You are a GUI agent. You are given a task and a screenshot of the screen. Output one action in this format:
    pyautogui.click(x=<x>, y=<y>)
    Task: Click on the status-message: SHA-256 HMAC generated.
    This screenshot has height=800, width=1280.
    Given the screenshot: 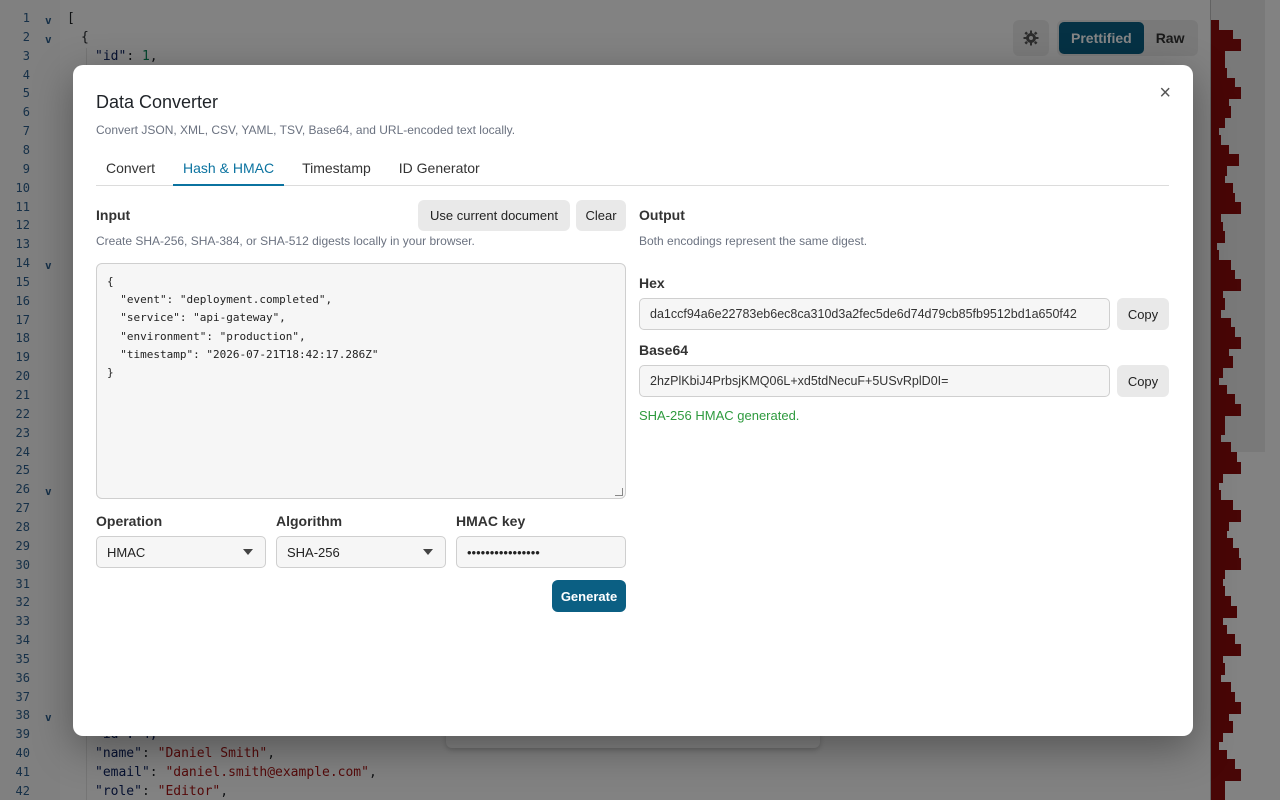 What is the action you would take?
    pyautogui.click(x=719, y=415)
    